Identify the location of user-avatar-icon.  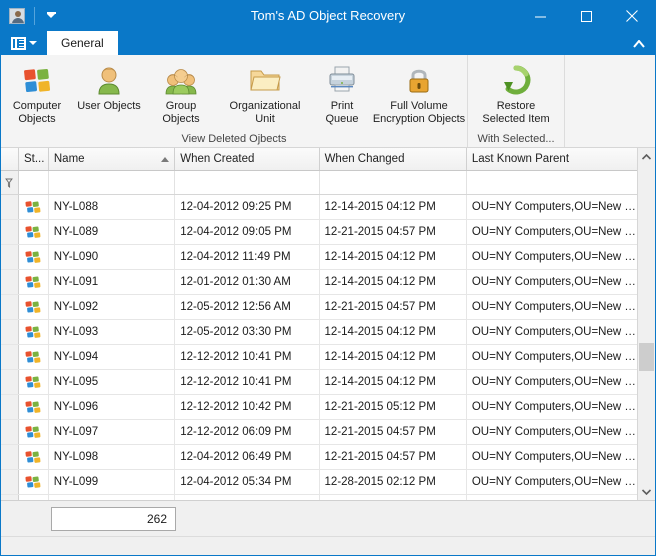
(17, 16).